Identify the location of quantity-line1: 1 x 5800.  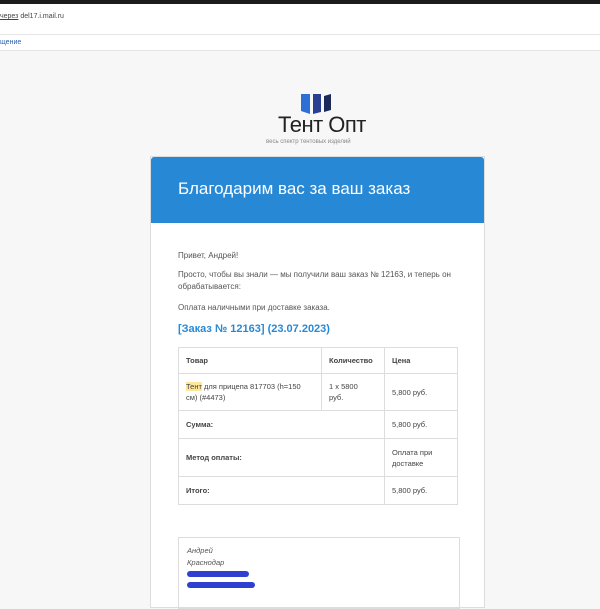
(343, 386).